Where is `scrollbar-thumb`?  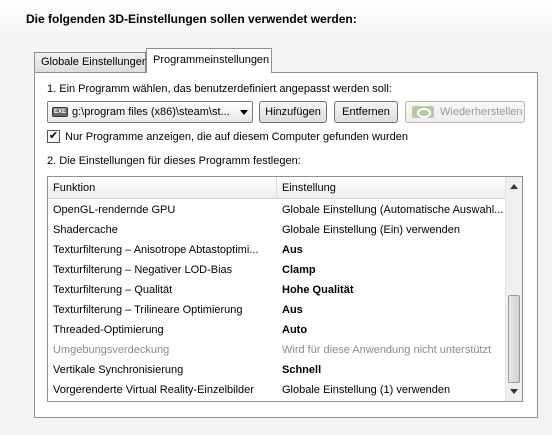
scrollbar-thumb is located at coordinates (514, 339).